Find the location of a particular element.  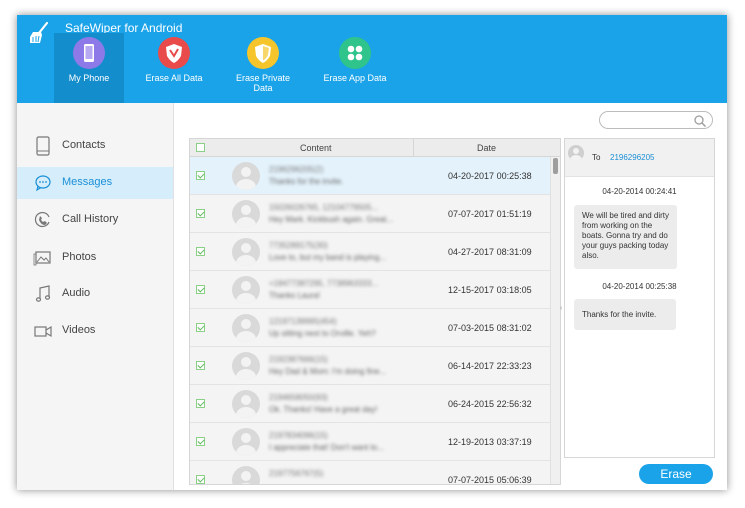

nav-erase-all-data: Erase All Data is located at coordinates (174, 68).